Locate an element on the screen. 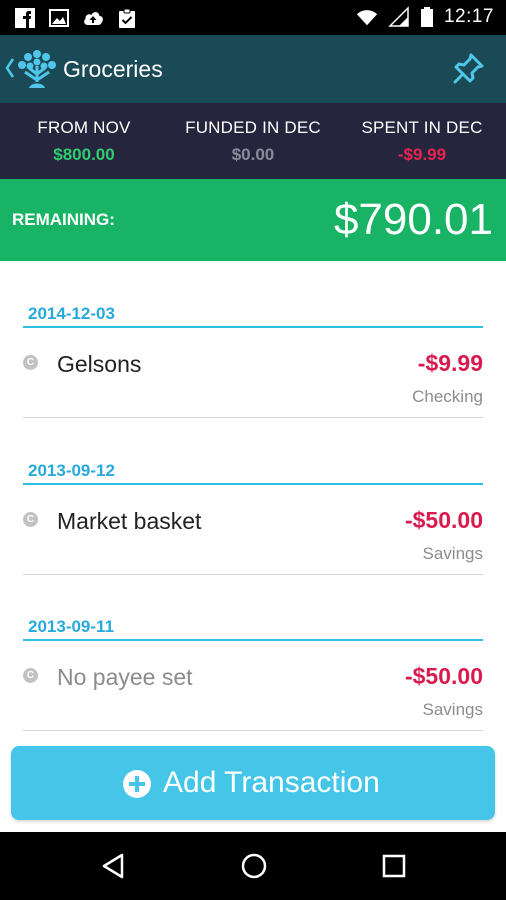 The width and height of the screenshot is (506, 900). status-time: 12:17 is located at coordinates (468, 16).